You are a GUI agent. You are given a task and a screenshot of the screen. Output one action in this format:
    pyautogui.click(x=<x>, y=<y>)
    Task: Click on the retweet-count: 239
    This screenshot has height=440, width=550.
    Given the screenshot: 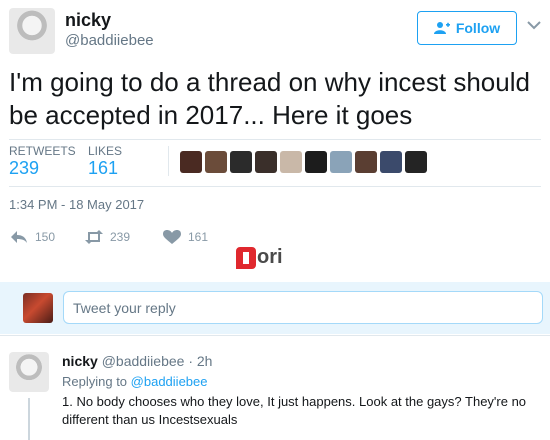 What is the action you would take?
    pyautogui.click(x=120, y=237)
    